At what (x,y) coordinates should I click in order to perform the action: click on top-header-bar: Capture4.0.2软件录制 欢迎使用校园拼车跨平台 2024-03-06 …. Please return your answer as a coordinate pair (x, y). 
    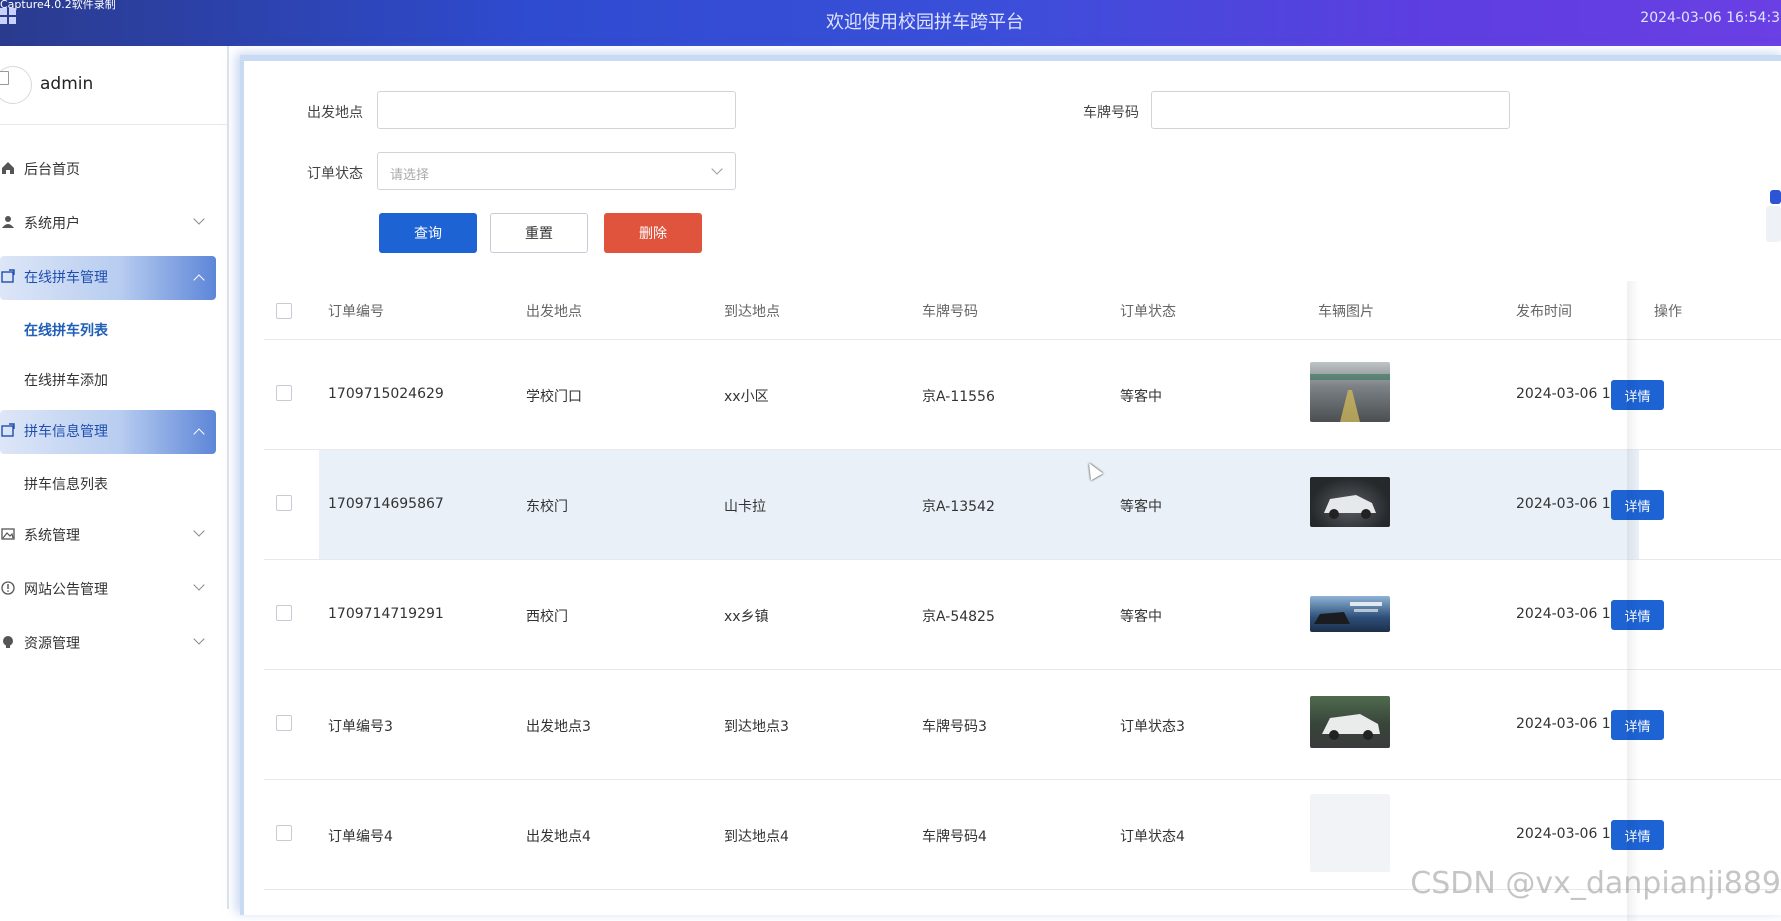
    Looking at the image, I should click on (890, 23).